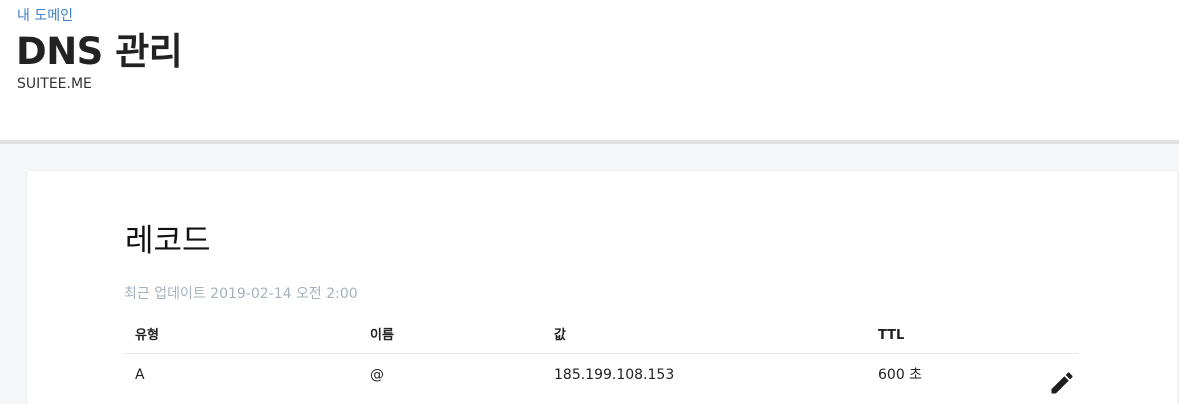  What do you see at coordinates (140, 375) in the screenshot?
I see `record-type-cell: A` at bounding box center [140, 375].